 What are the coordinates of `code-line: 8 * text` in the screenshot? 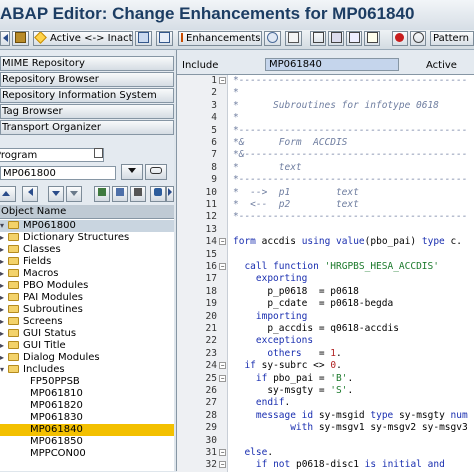 It's located at (325, 168).